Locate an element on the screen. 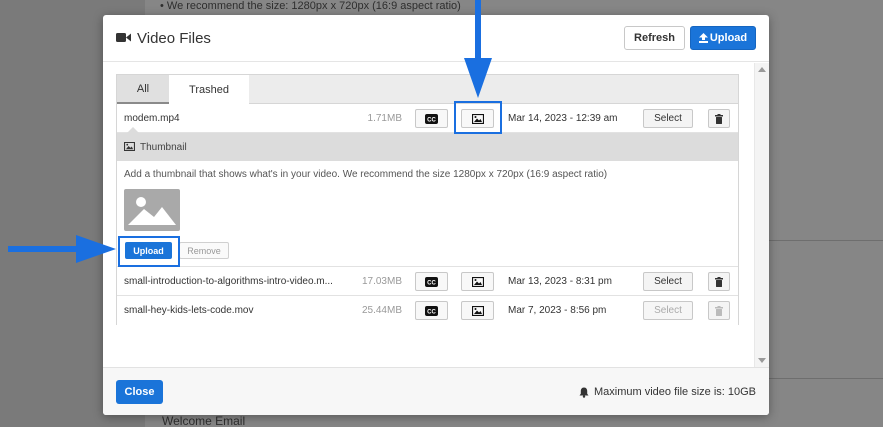  modal-footer: Close Maximum video file size is: 10GB is located at coordinates (436, 391).